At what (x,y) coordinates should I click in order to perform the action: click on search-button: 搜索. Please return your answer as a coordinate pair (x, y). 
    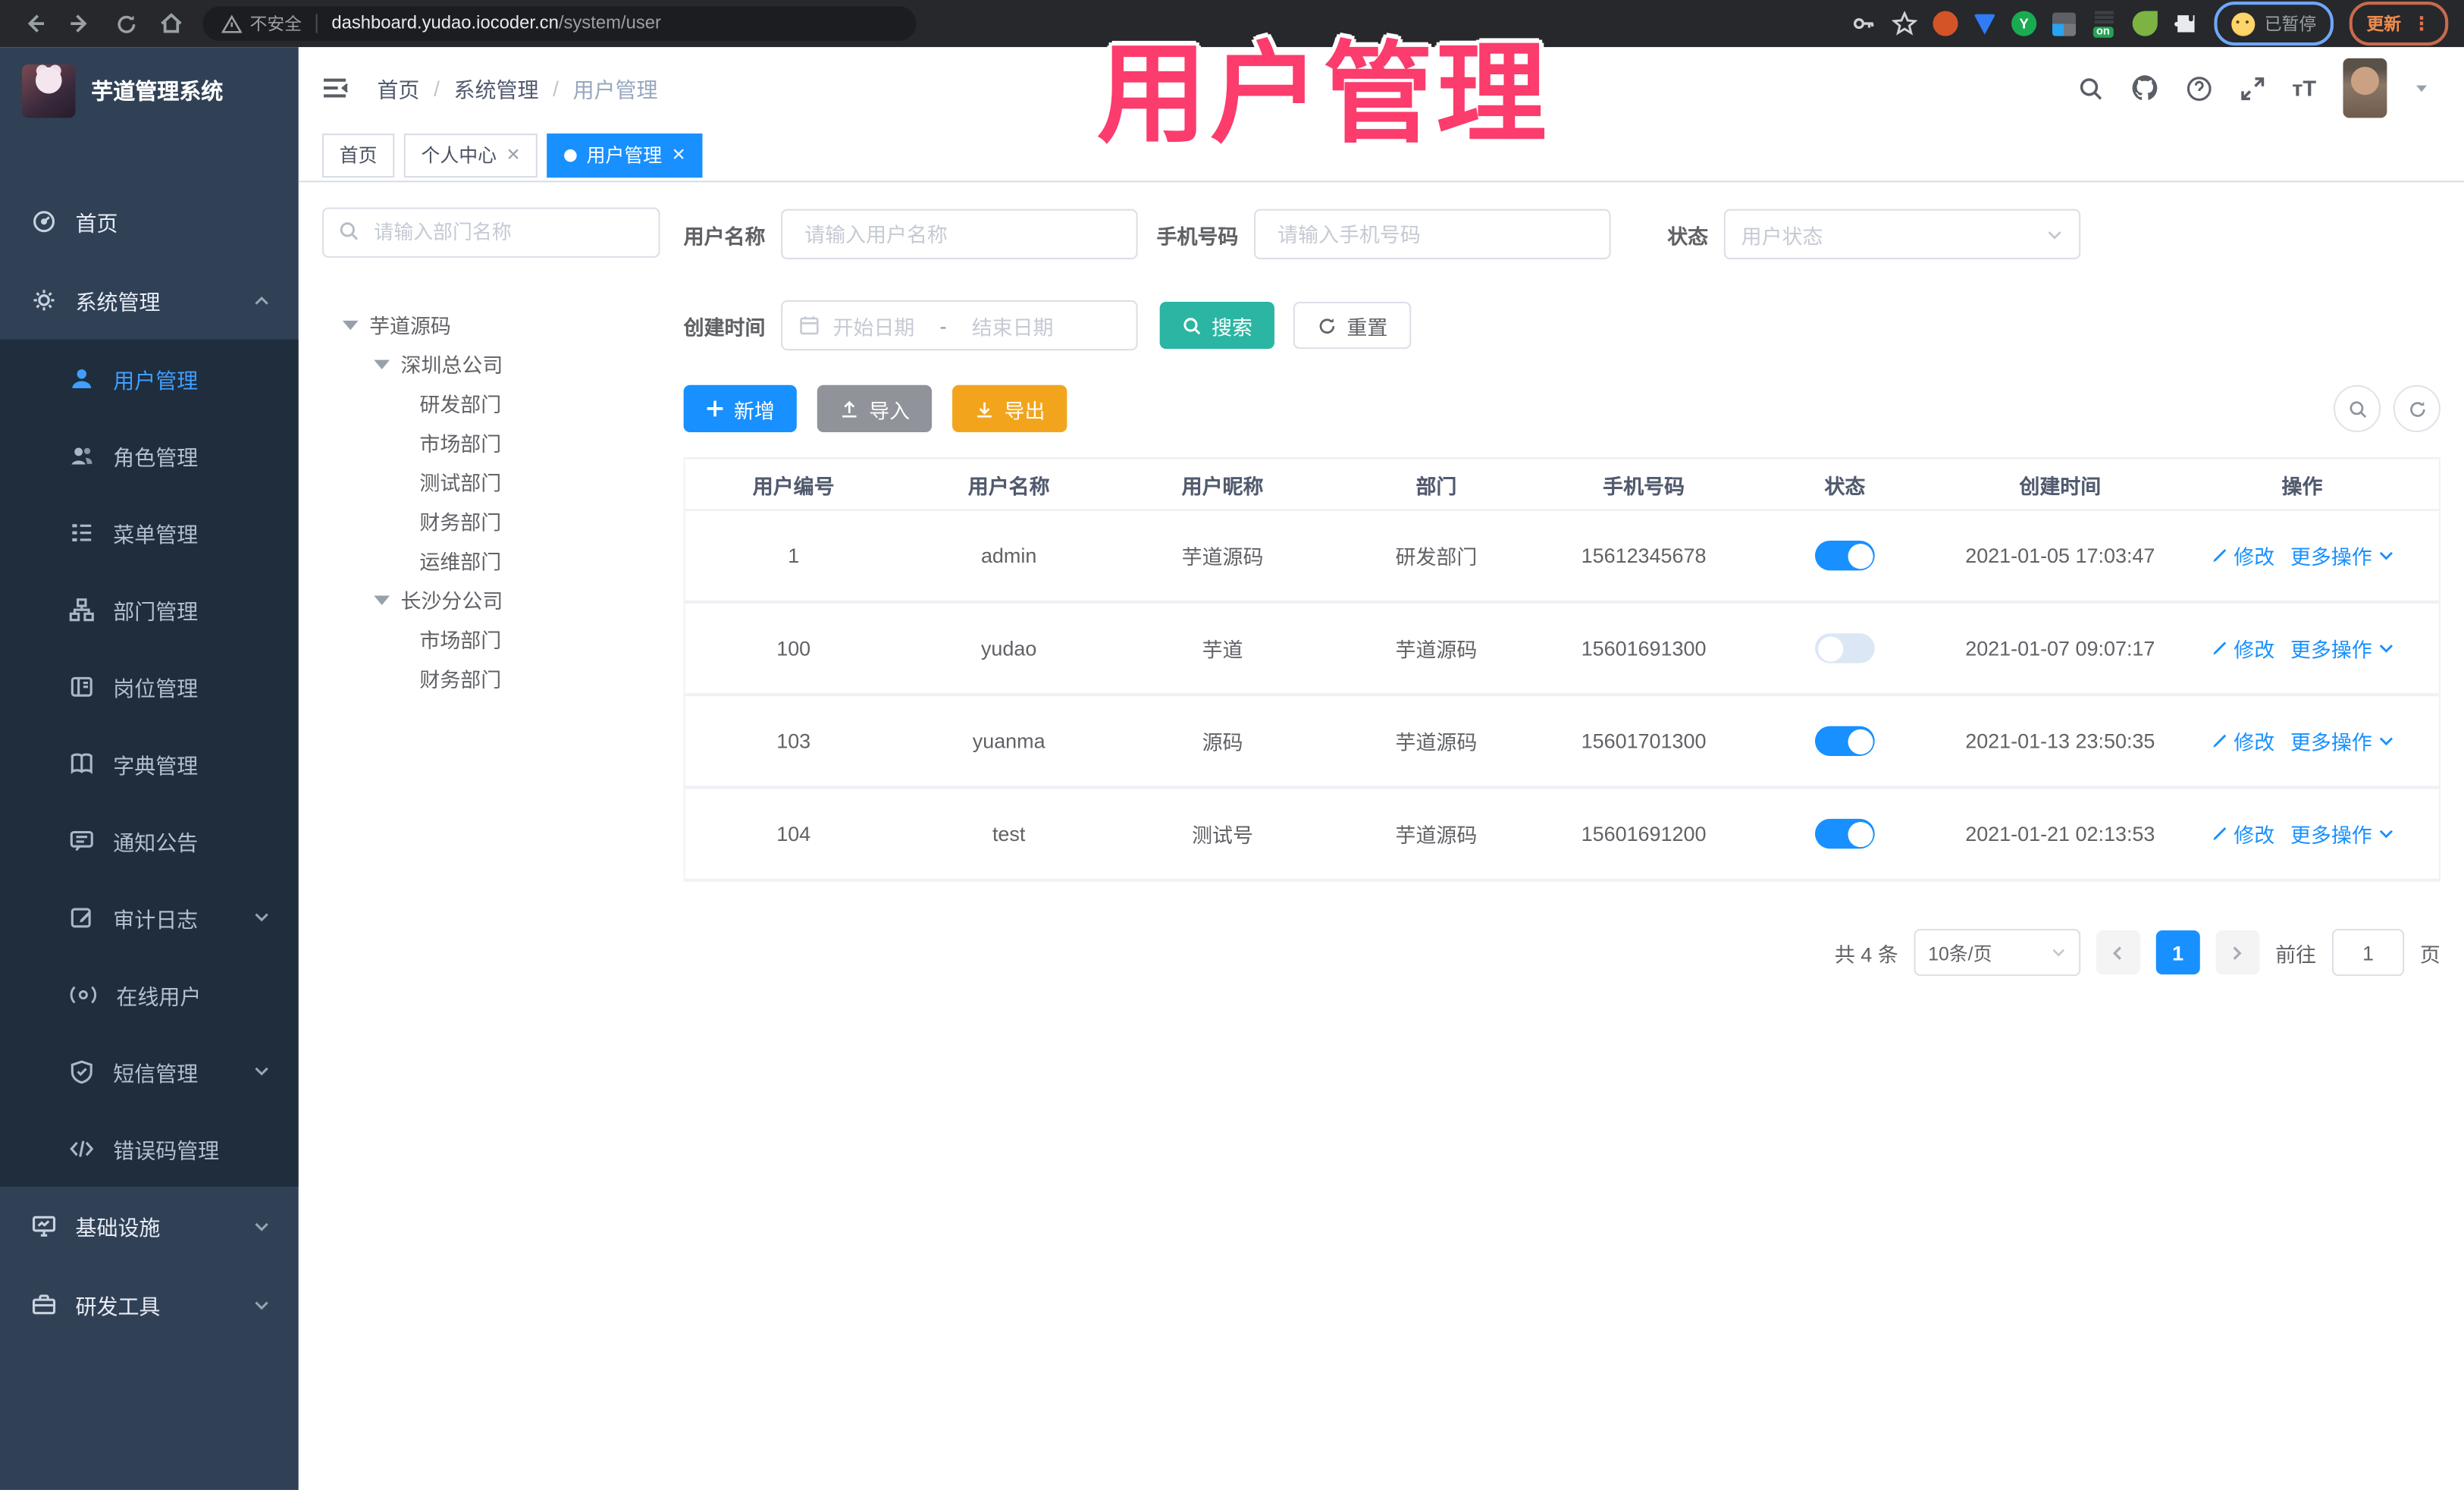
    Looking at the image, I should click on (1217, 325).